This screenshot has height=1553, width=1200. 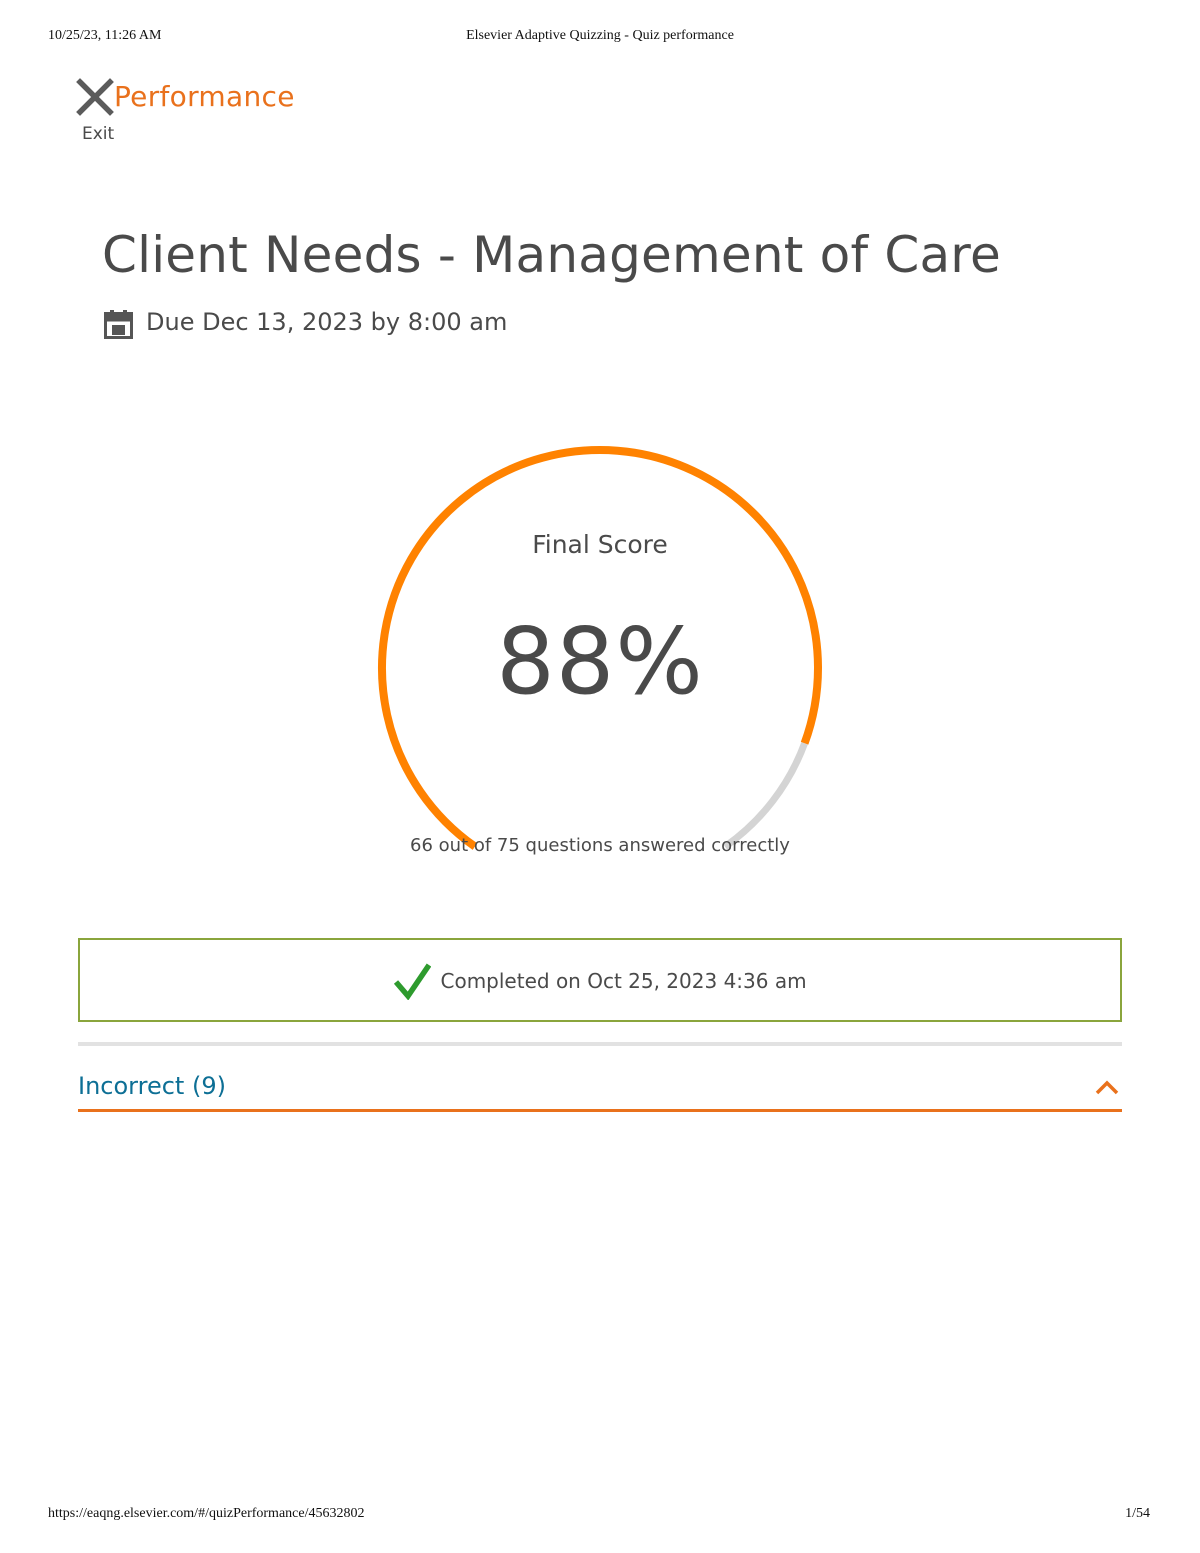 I want to click on page-title: Performance, so click(x=204, y=96).